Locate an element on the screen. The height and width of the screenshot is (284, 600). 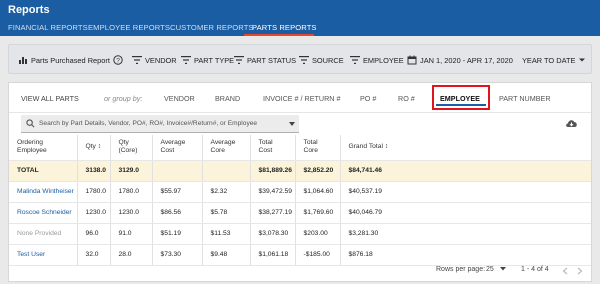
col-total-core: Total Core is located at coordinates (317, 148).